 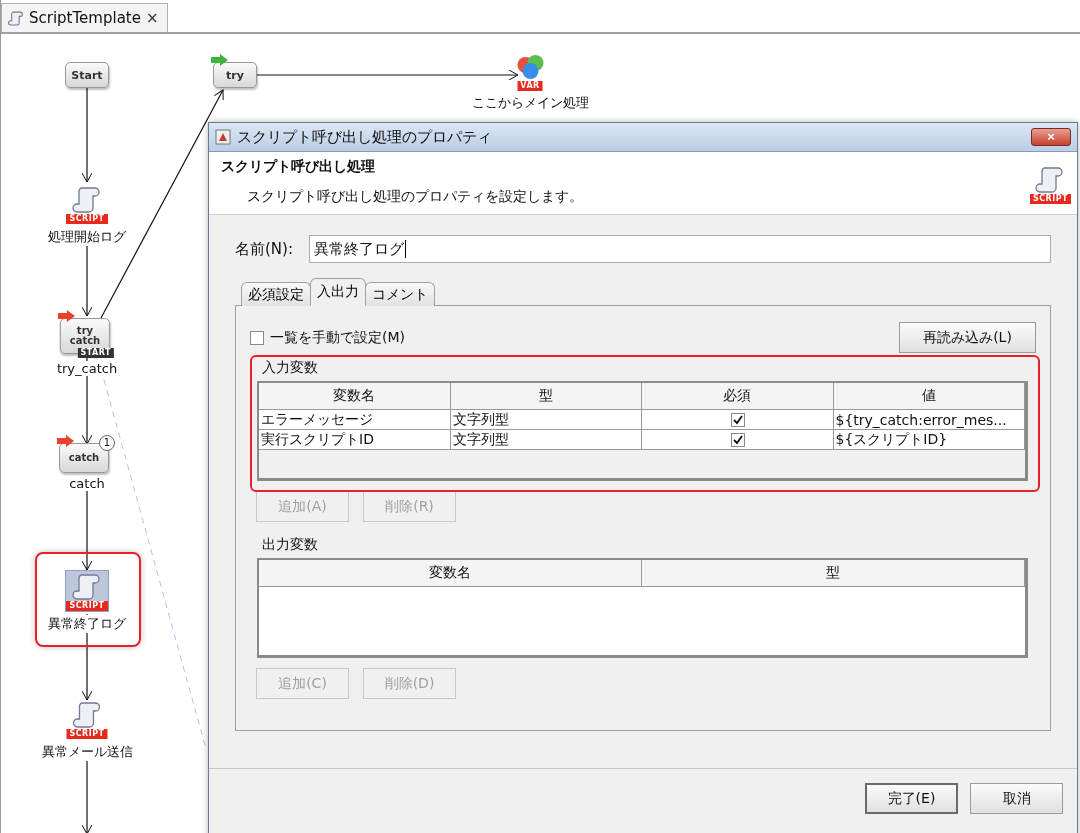 What do you see at coordinates (276, 294) in the screenshot?
I see `tab: 必須設定` at bounding box center [276, 294].